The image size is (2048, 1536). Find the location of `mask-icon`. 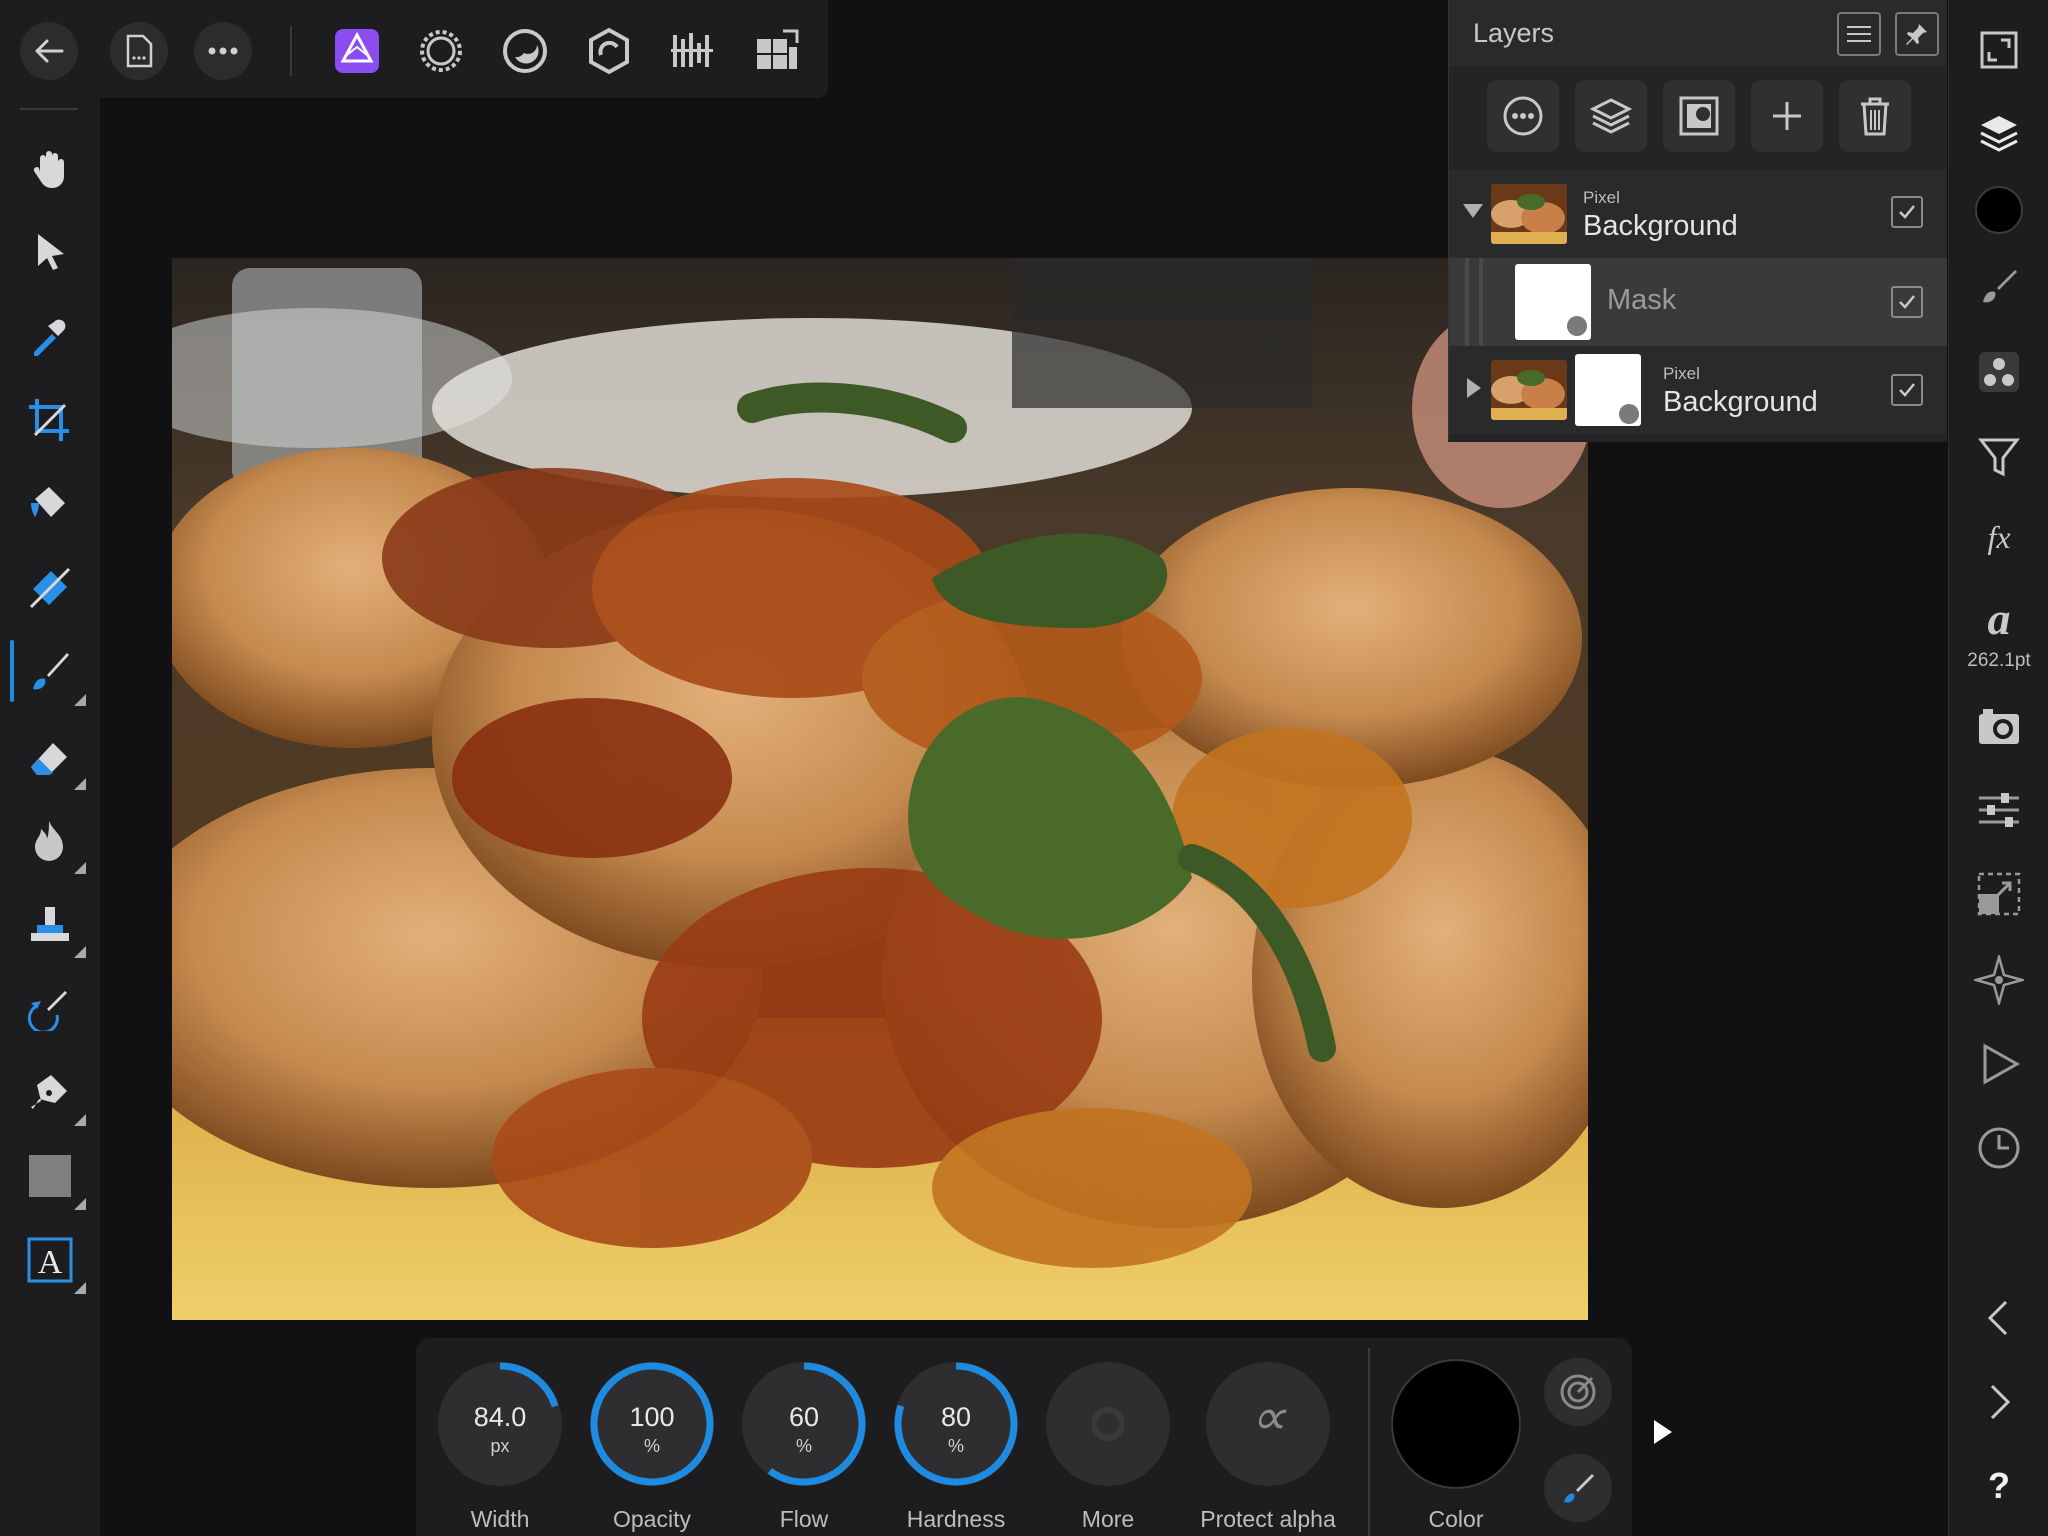

mask-icon is located at coordinates (1699, 116).